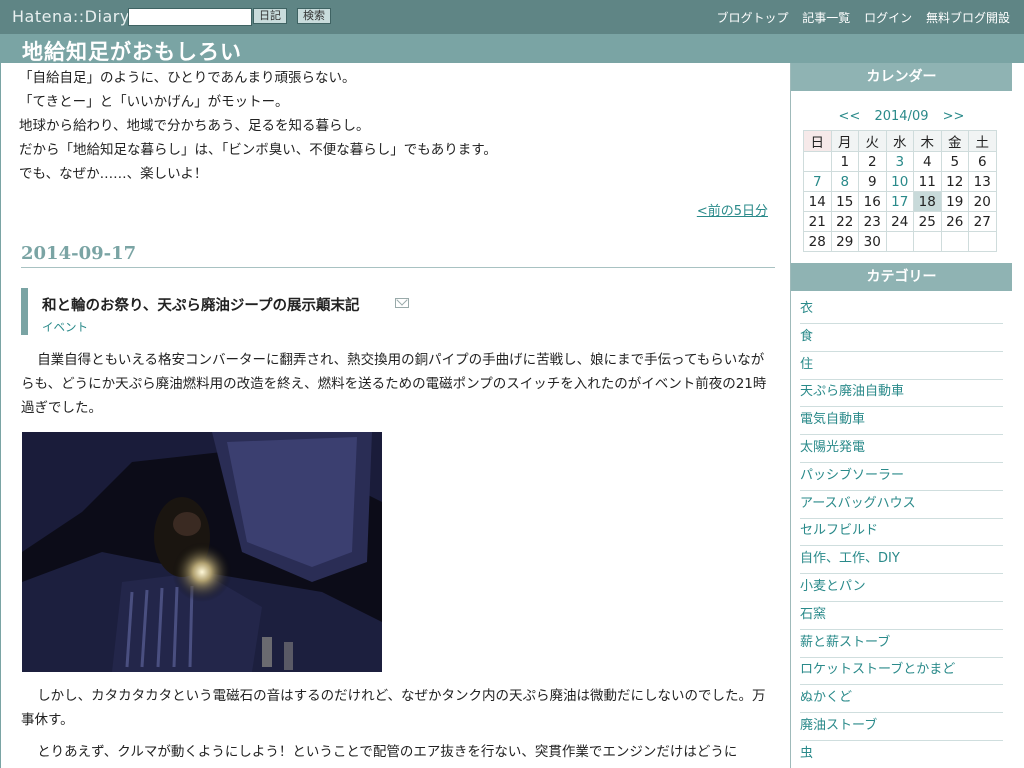  I want to click on calendar-day: 28, so click(817, 241).